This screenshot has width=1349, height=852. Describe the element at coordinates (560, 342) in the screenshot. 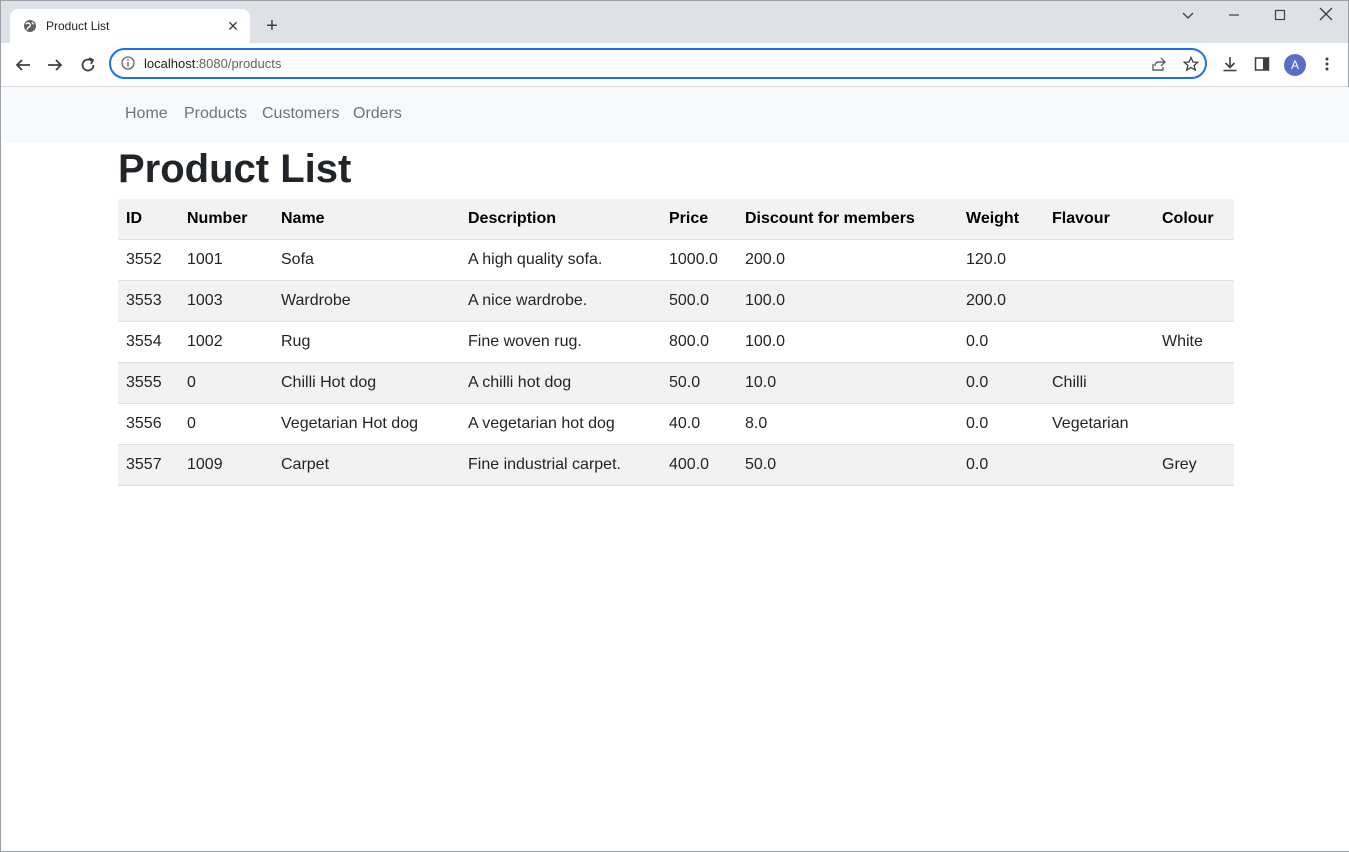

I see `cell-description: Fine woven rug.` at that location.